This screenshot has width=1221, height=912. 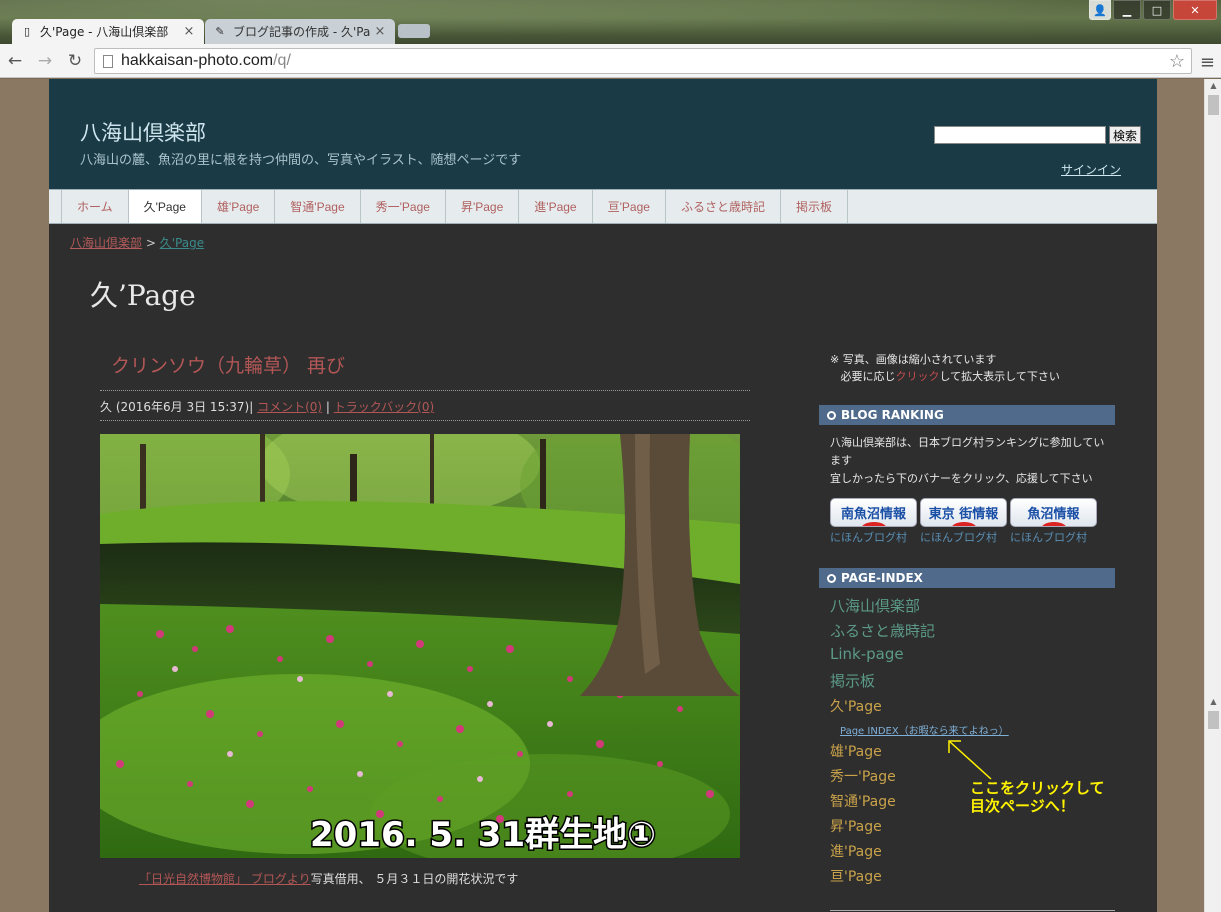 What do you see at coordinates (95, 206) in the screenshot?
I see `nav-item: ホーム` at bounding box center [95, 206].